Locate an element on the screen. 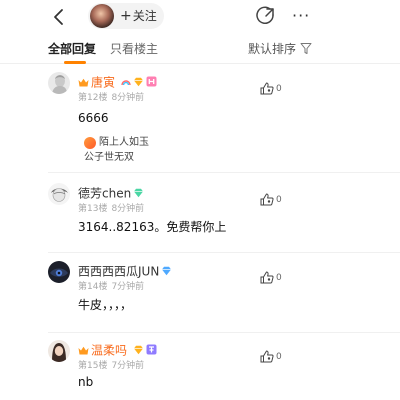  woman-portrait-avatar-image is located at coordinates (59, 351).